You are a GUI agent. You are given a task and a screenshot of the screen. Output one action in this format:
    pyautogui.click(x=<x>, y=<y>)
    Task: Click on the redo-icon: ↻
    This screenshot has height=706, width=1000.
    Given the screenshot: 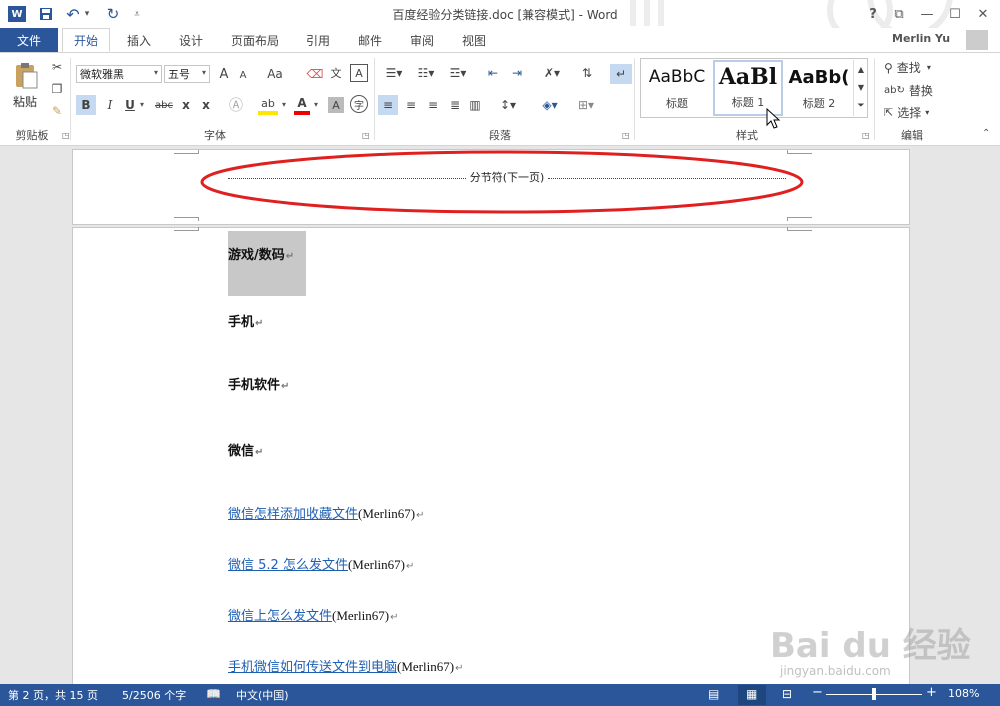 What is the action you would take?
    pyautogui.click(x=113, y=14)
    